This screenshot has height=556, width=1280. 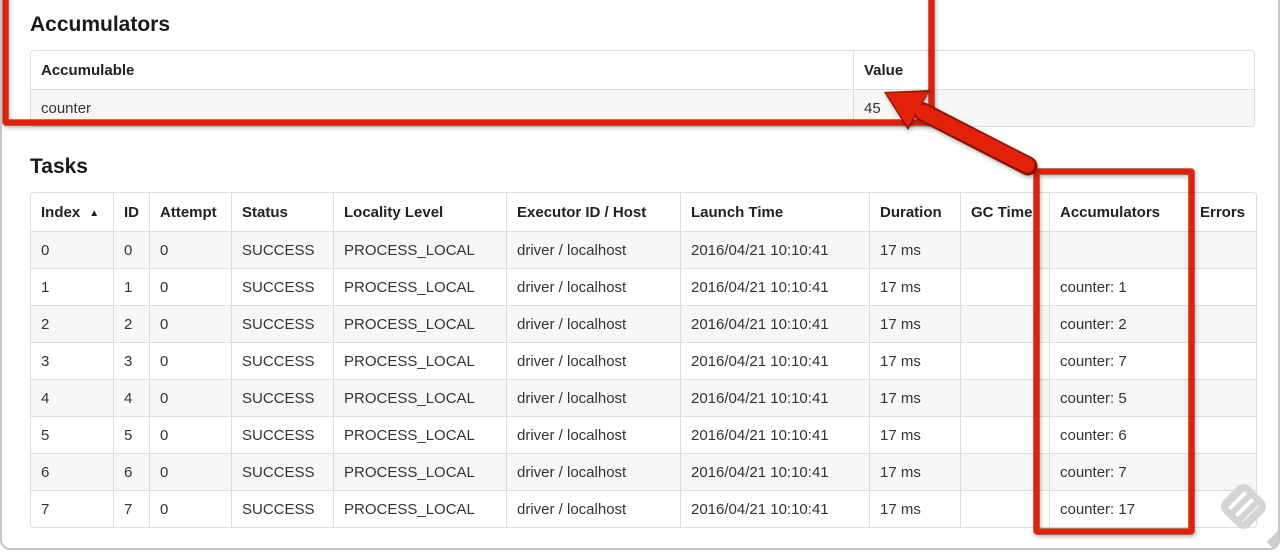 What do you see at coordinates (131, 212) in the screenshot?
I see `column-header-id: ID` at bounding box center [131, 212].